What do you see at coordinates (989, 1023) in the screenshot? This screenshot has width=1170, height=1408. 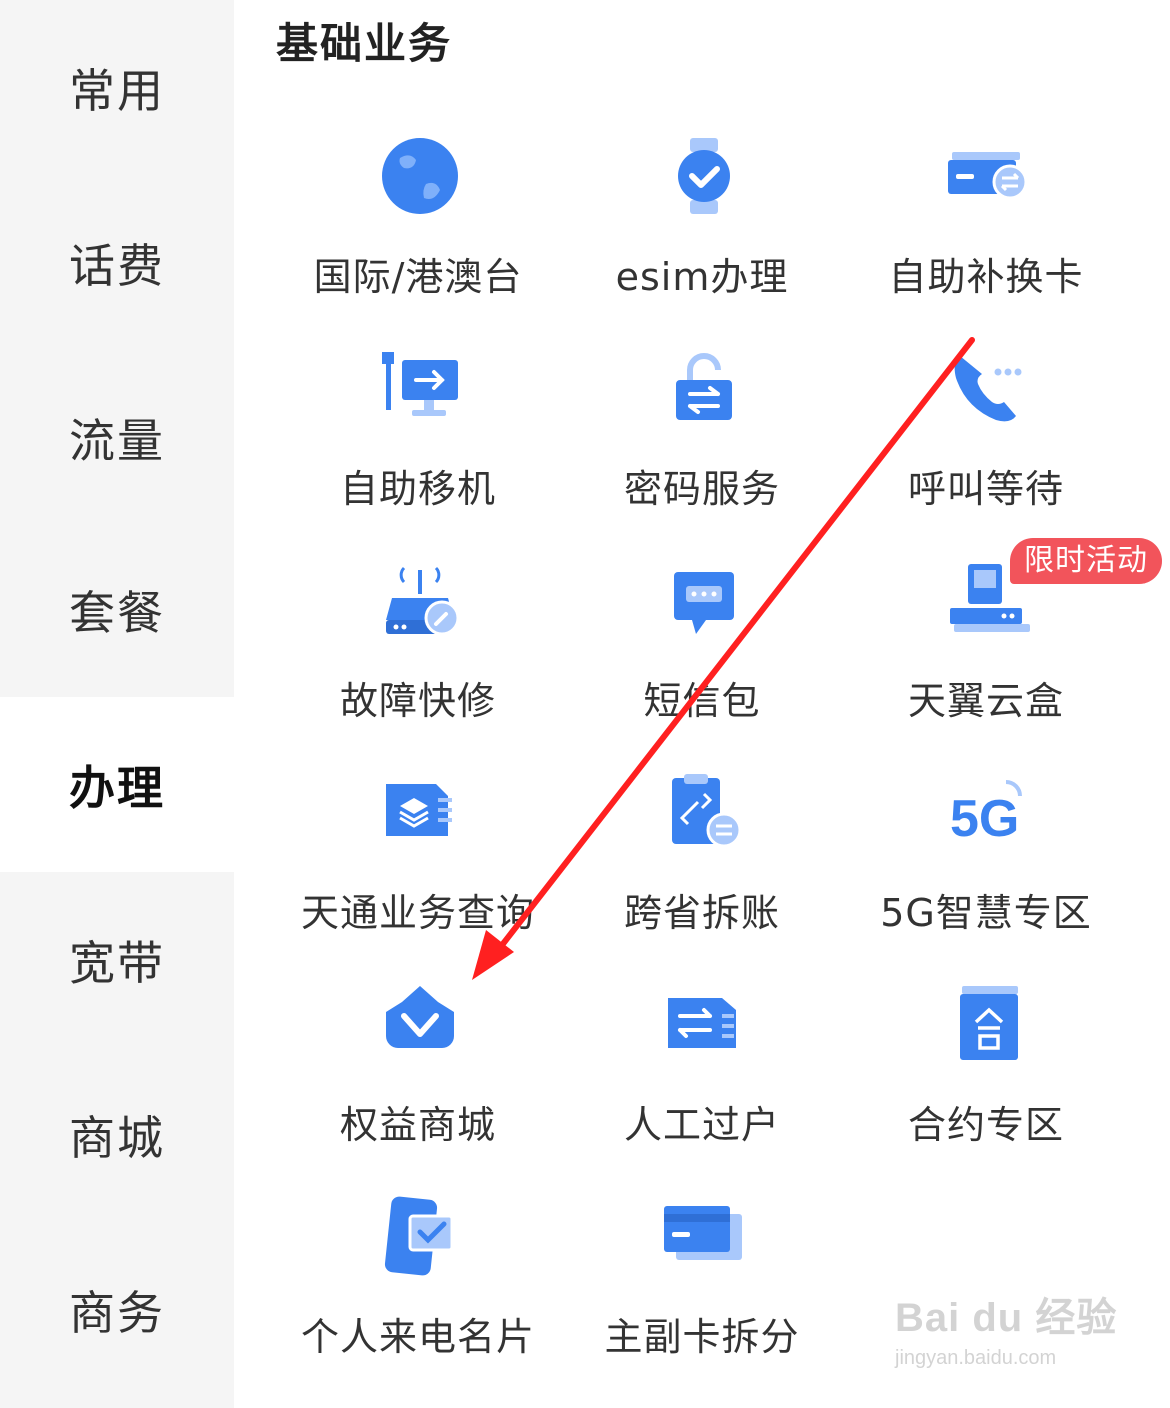 I see `contract-book-icon` at bounding box center [989, 1023].